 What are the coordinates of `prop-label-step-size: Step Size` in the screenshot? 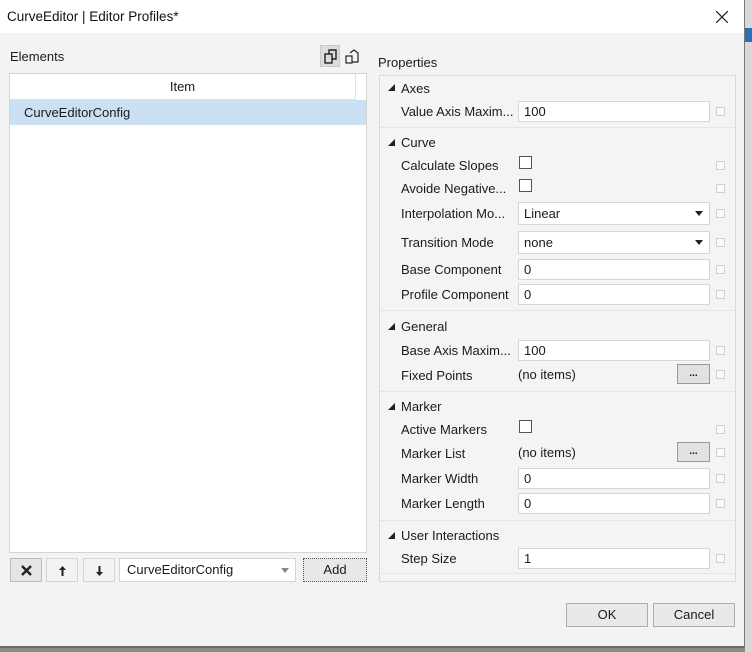 It's located at (429, 558).